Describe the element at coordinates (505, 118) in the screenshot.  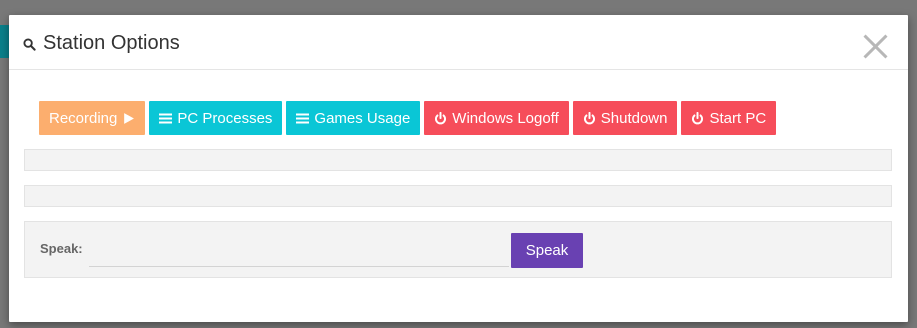
I see `windows-logoff-label: Windows Logoff` at that location.